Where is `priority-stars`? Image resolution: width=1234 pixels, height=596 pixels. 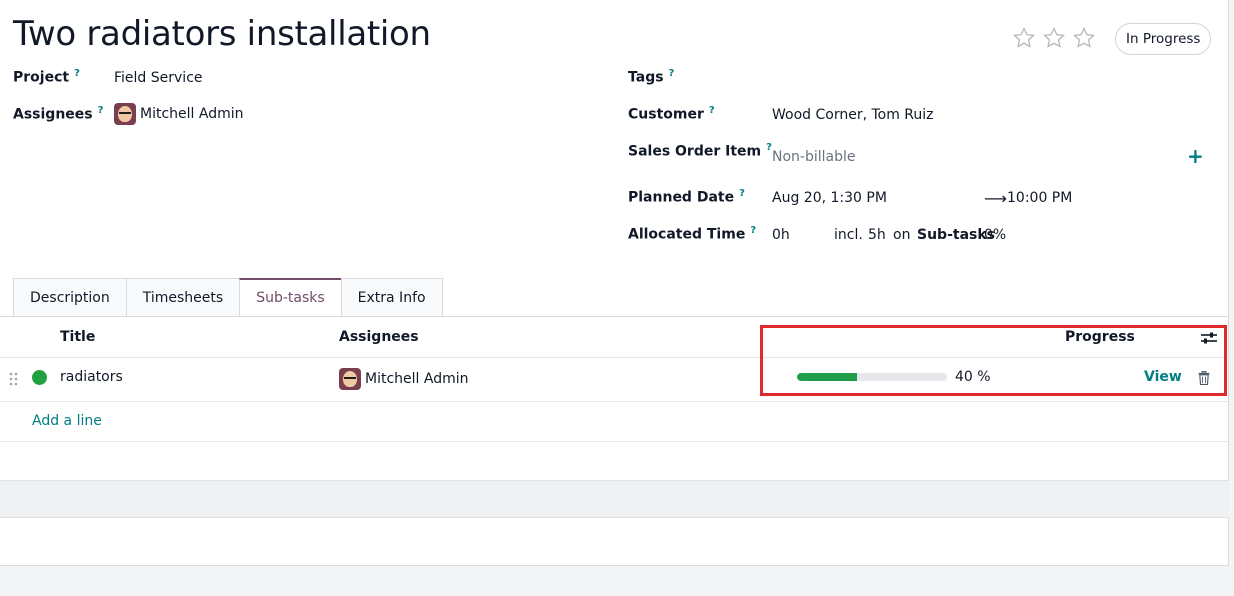 priority-stars is located at coordinates (1054, 38).